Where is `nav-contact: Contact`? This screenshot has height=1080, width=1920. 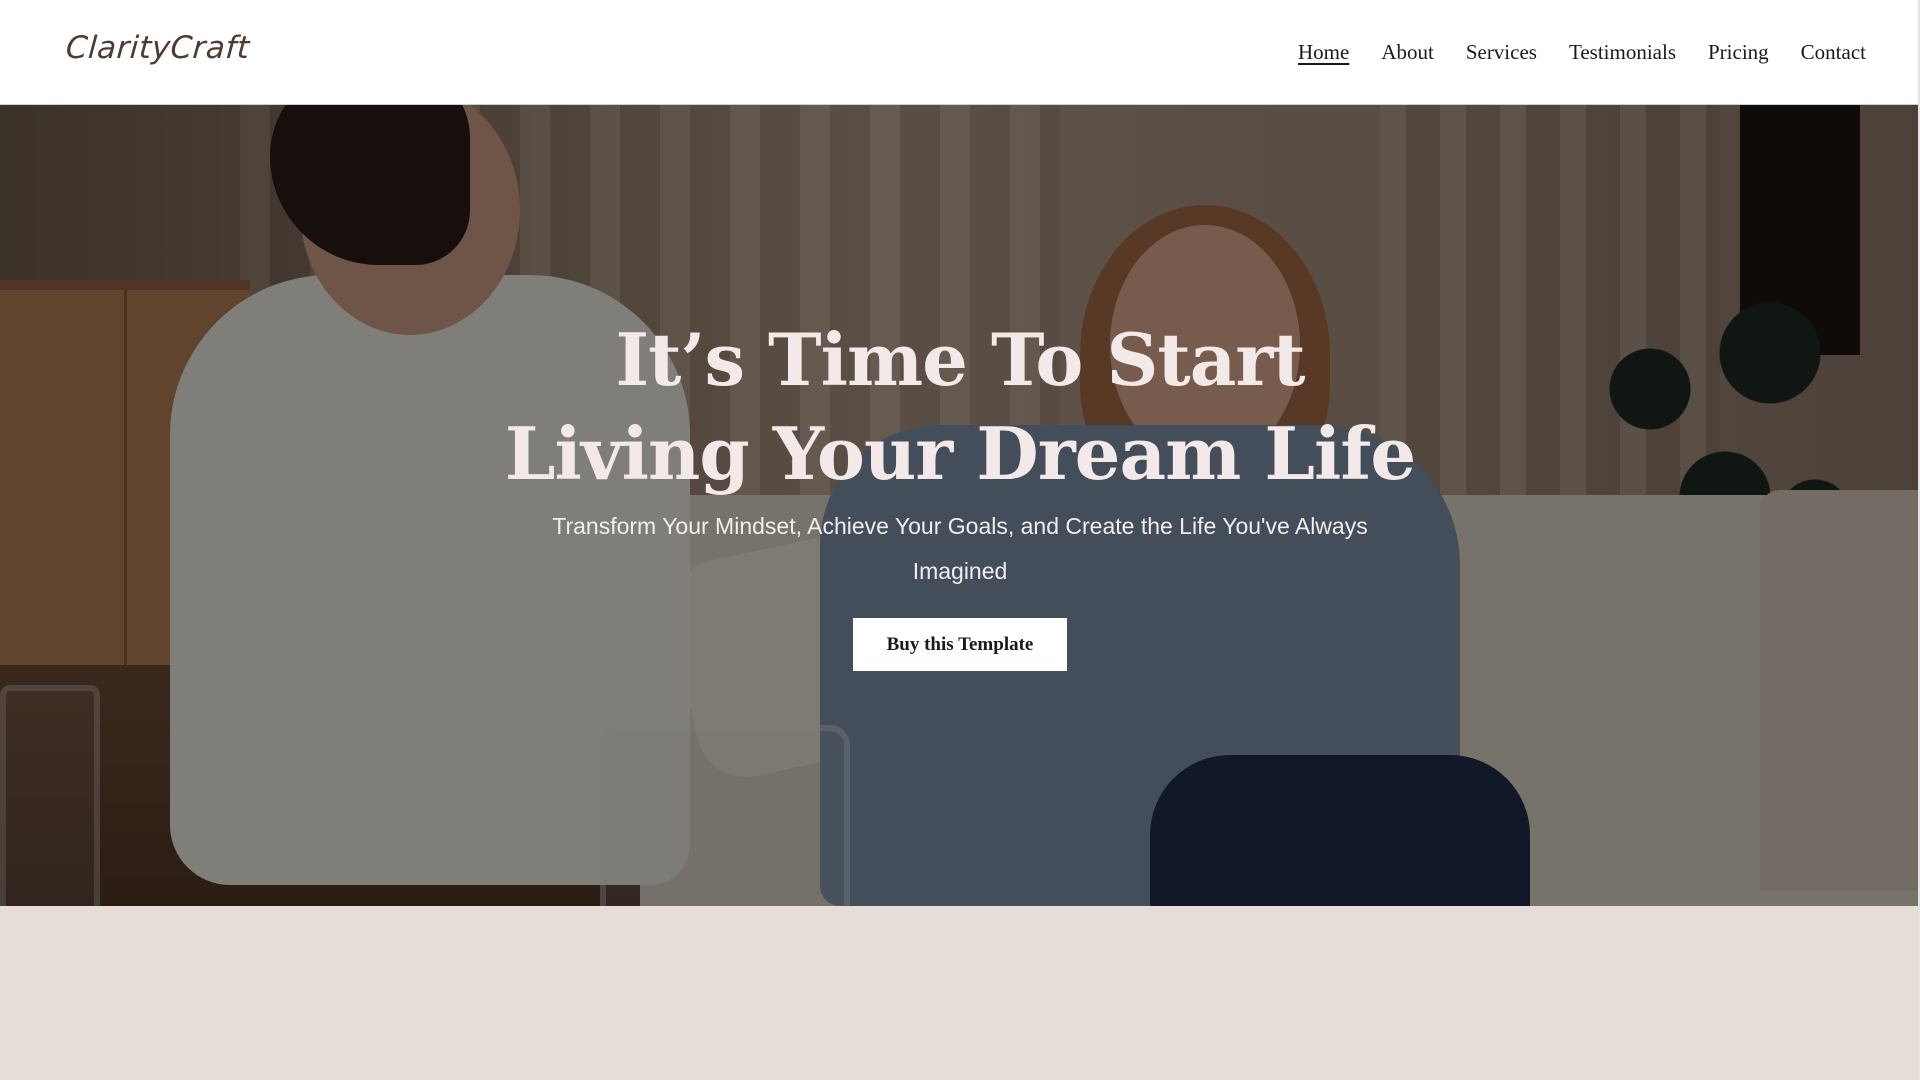
nav-contact: Contact is located at coordinates (1833, 52).